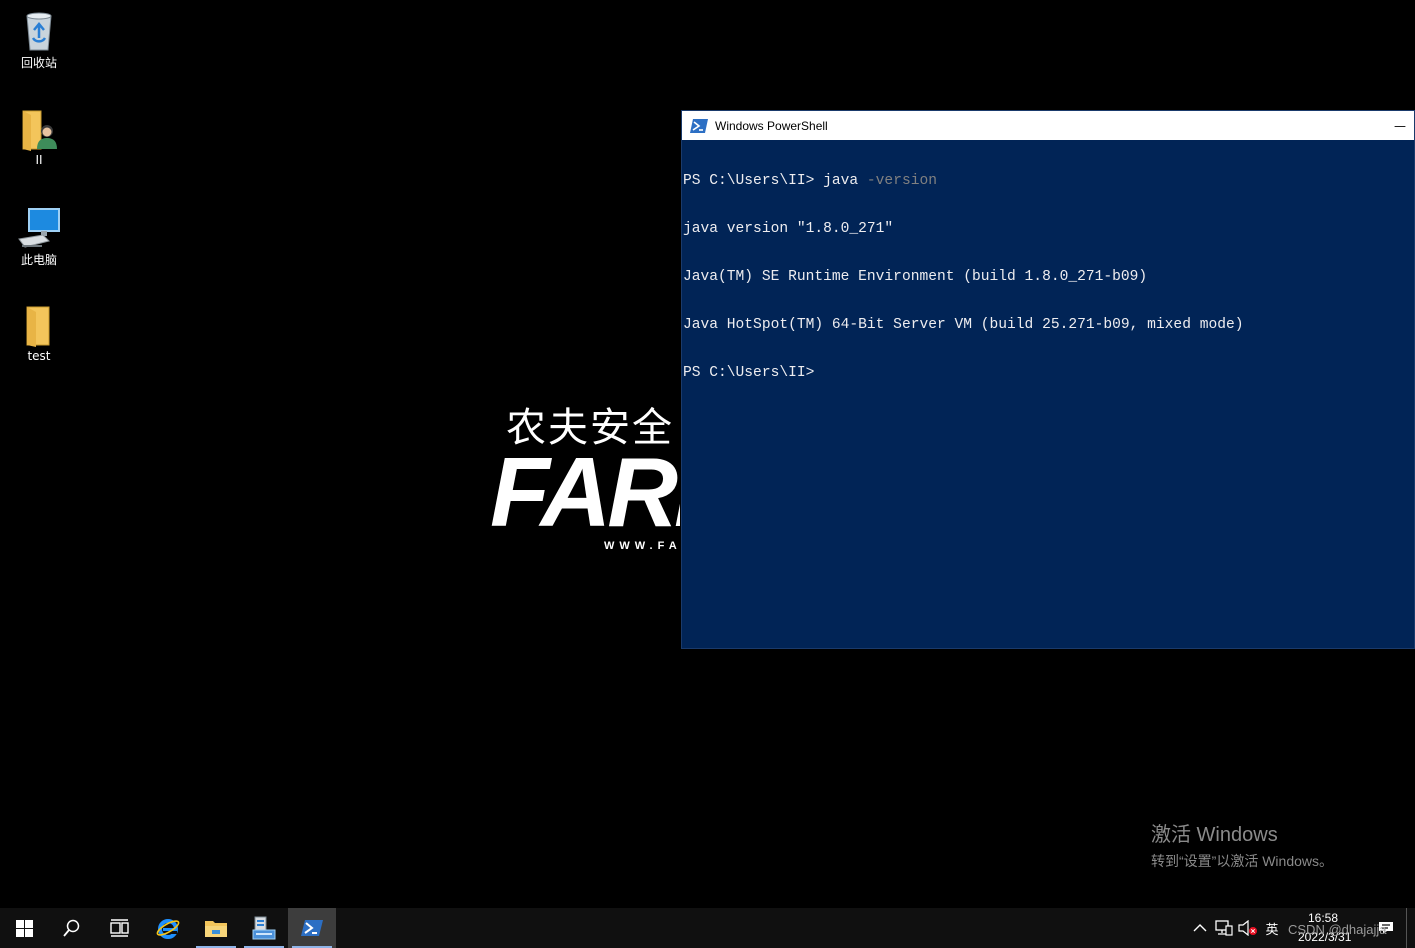 The width and height of the screenshot is (1415, 948). I want to click on taskbar: 英 16:58 2022/3/31, so click(707, 928).